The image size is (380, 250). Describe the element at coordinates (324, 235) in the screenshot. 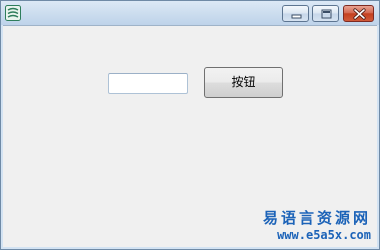

I see `watermark-url: www.e5a5x.com` at that location.